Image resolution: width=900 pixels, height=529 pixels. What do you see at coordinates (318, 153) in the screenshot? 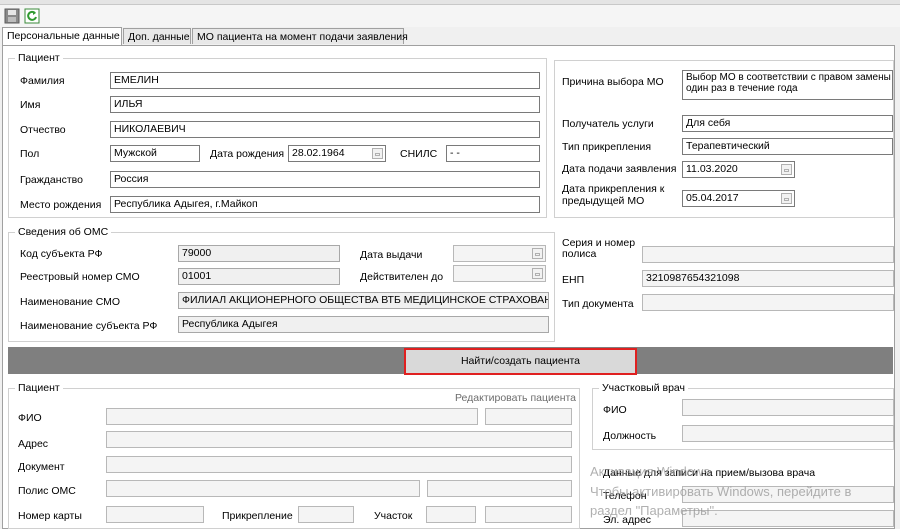
I see `dob-value: 28.02.1964` at bounding box center [318, 153].